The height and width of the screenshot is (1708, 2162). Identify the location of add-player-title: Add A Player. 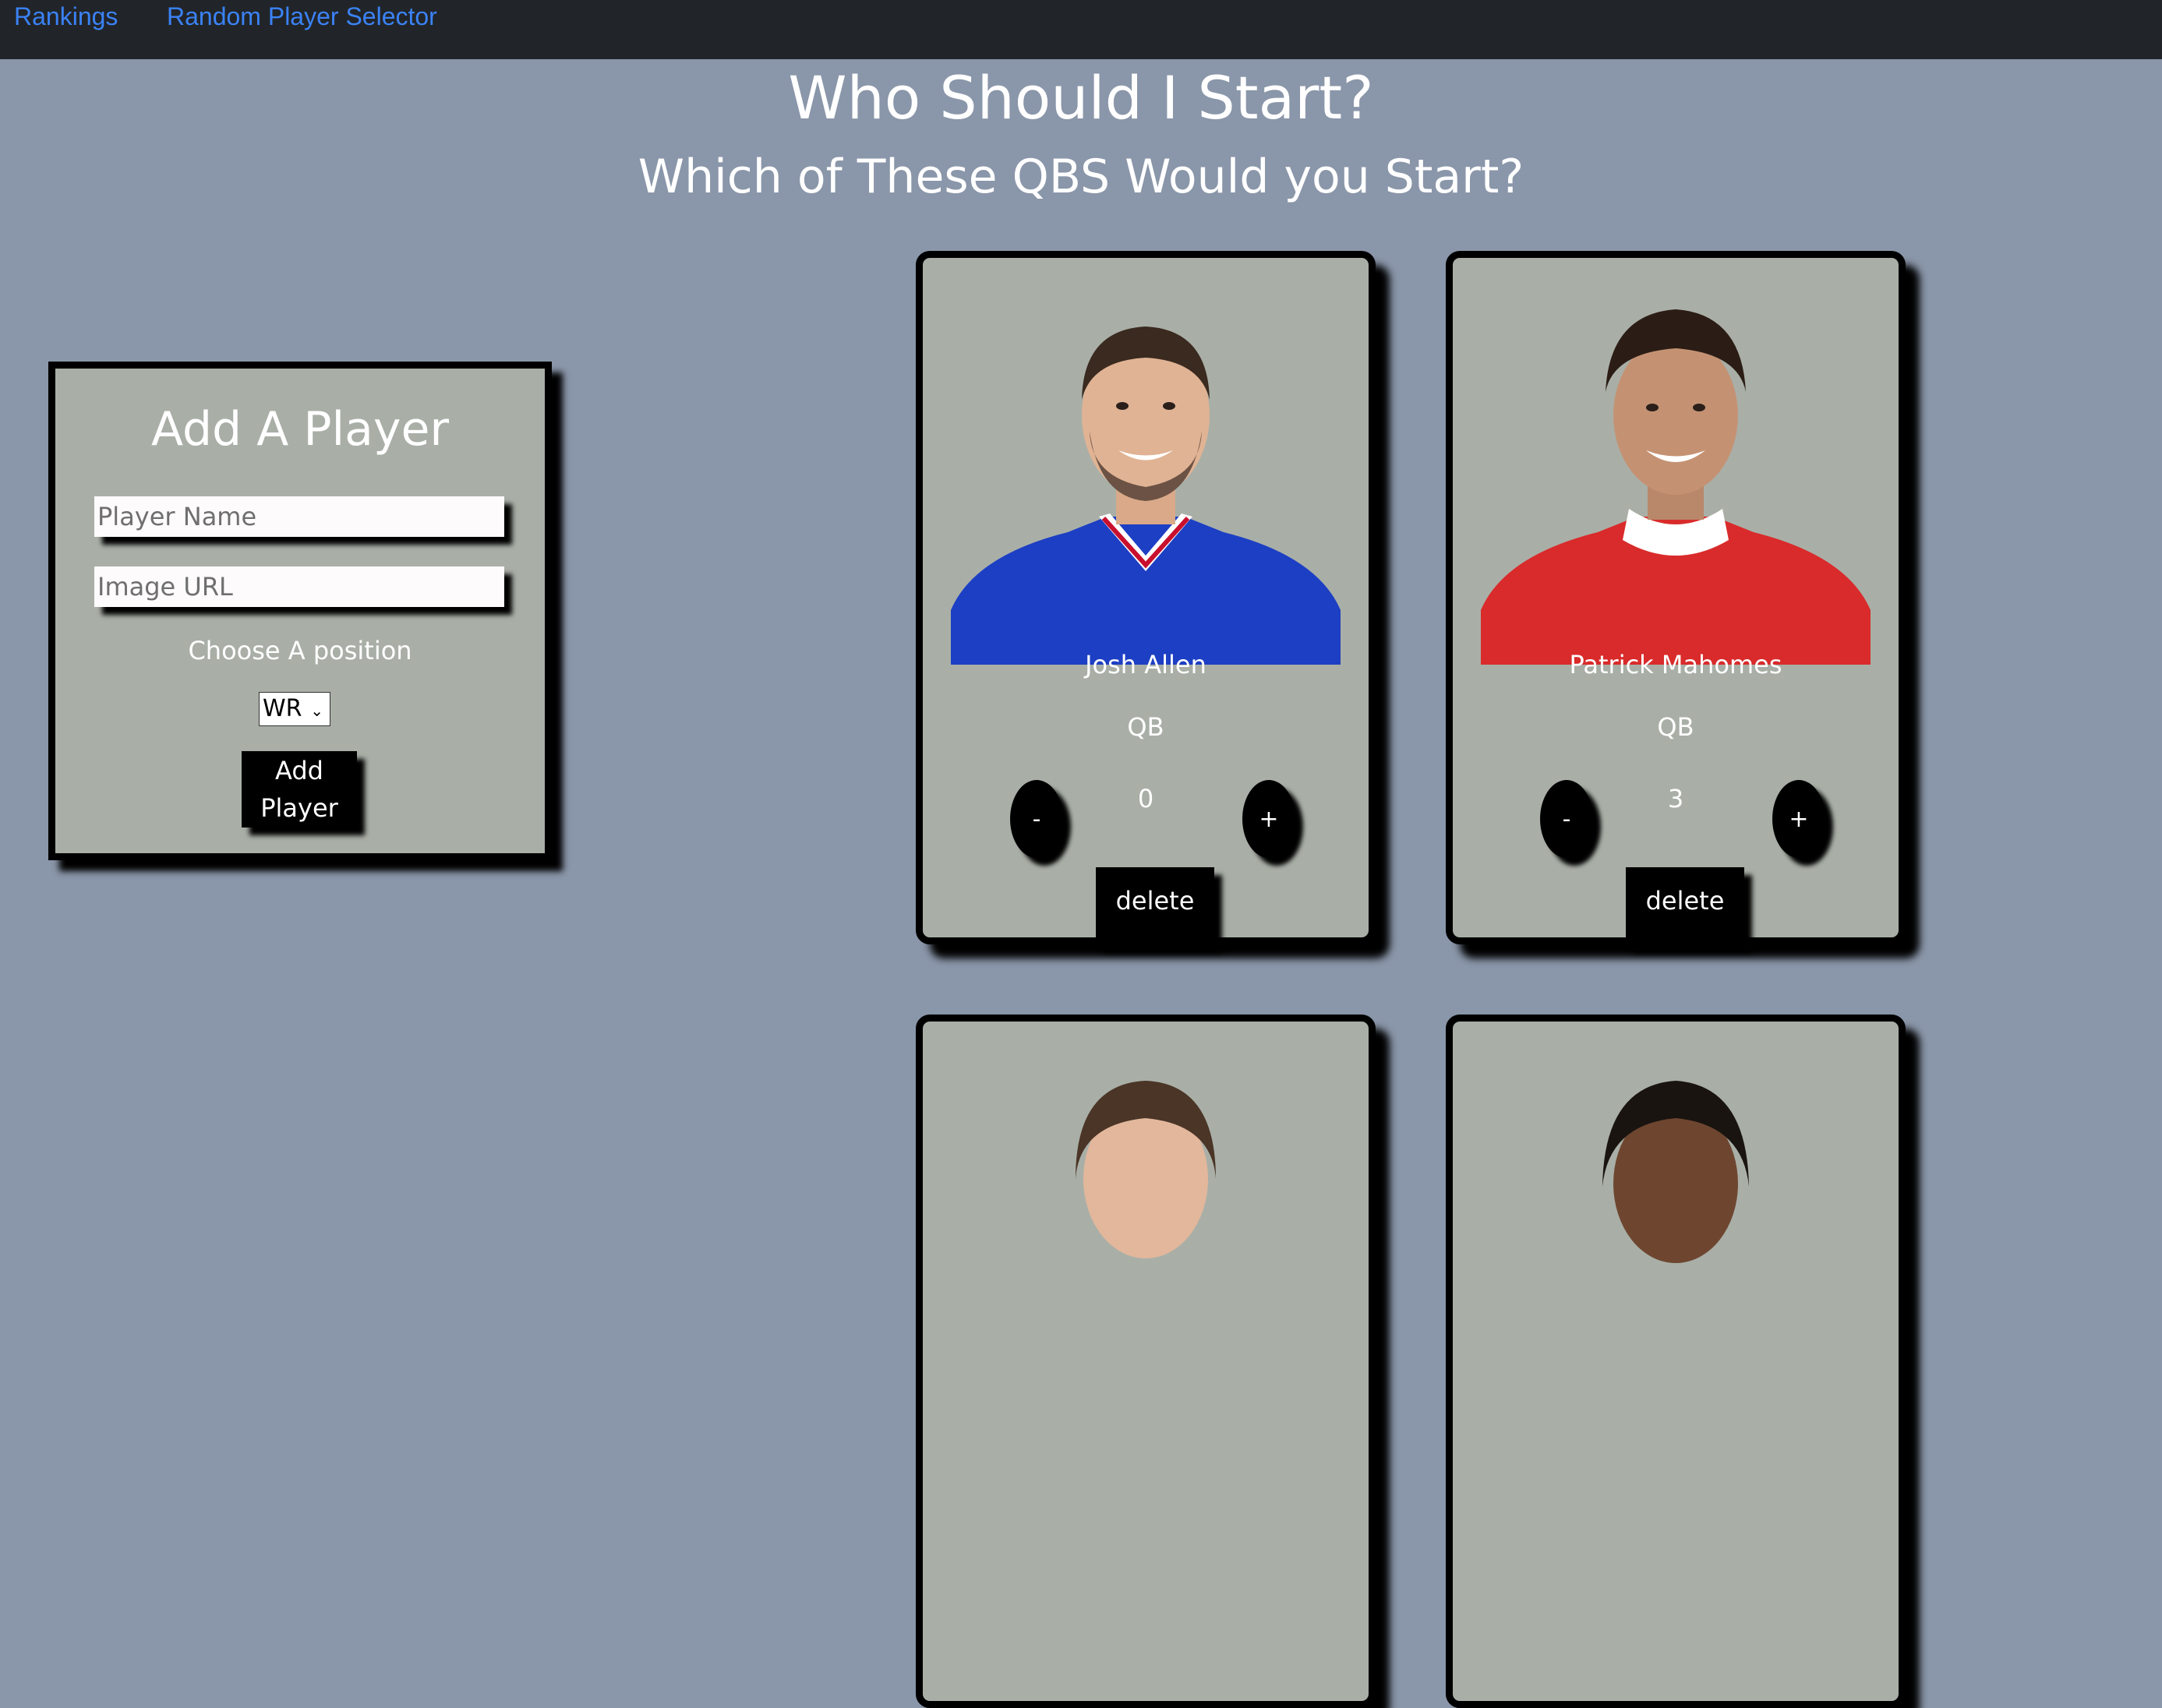
(300, 429).